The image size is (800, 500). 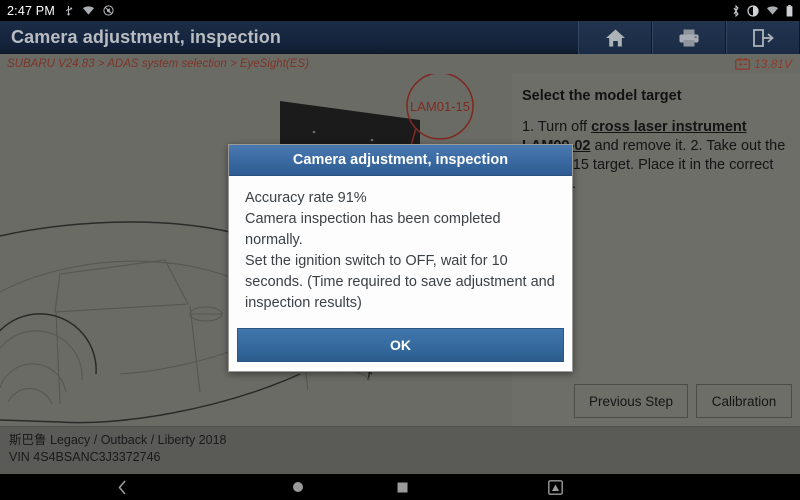 I want to click on ok-button: OK, so click(x=400, y=345).